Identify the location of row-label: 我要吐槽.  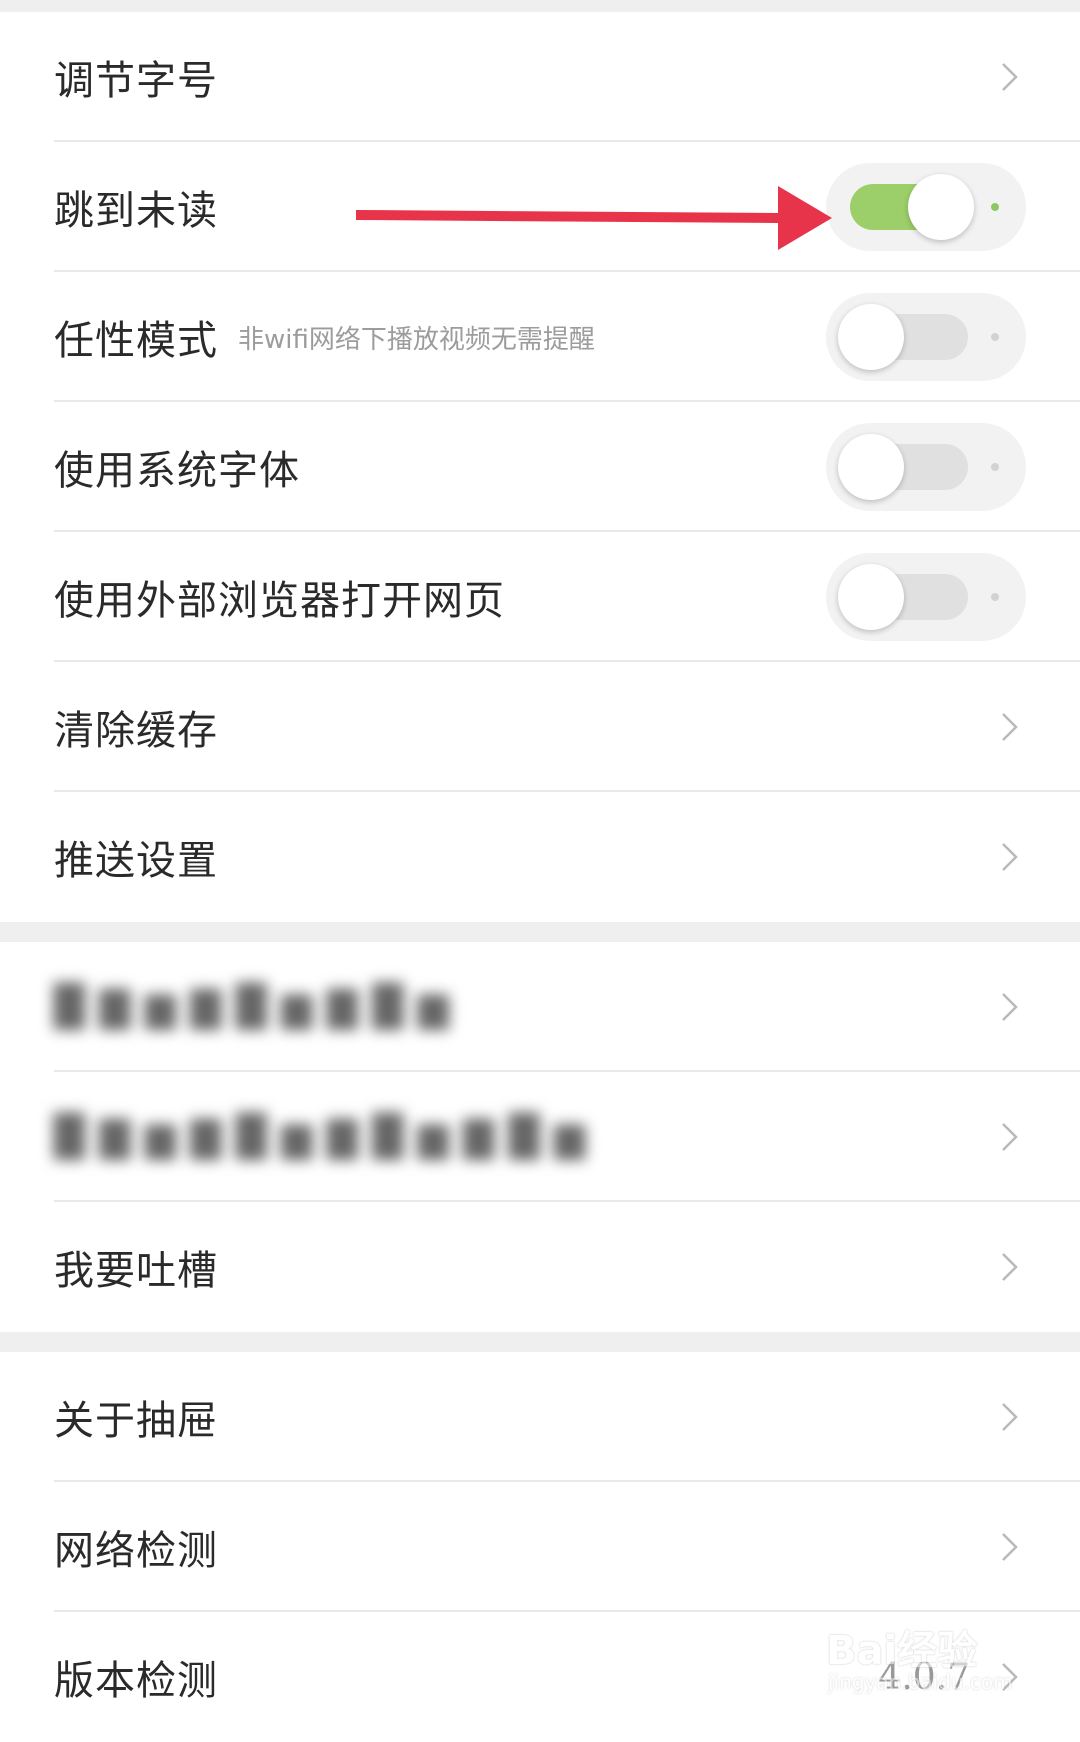
(136, 1271).